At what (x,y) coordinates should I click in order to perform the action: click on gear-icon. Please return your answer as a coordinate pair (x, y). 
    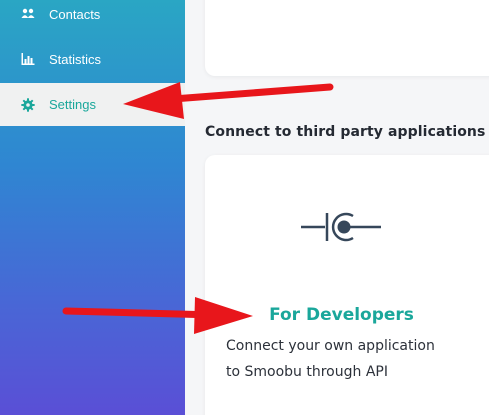
    Looking at the image, I should click on (28, 104).